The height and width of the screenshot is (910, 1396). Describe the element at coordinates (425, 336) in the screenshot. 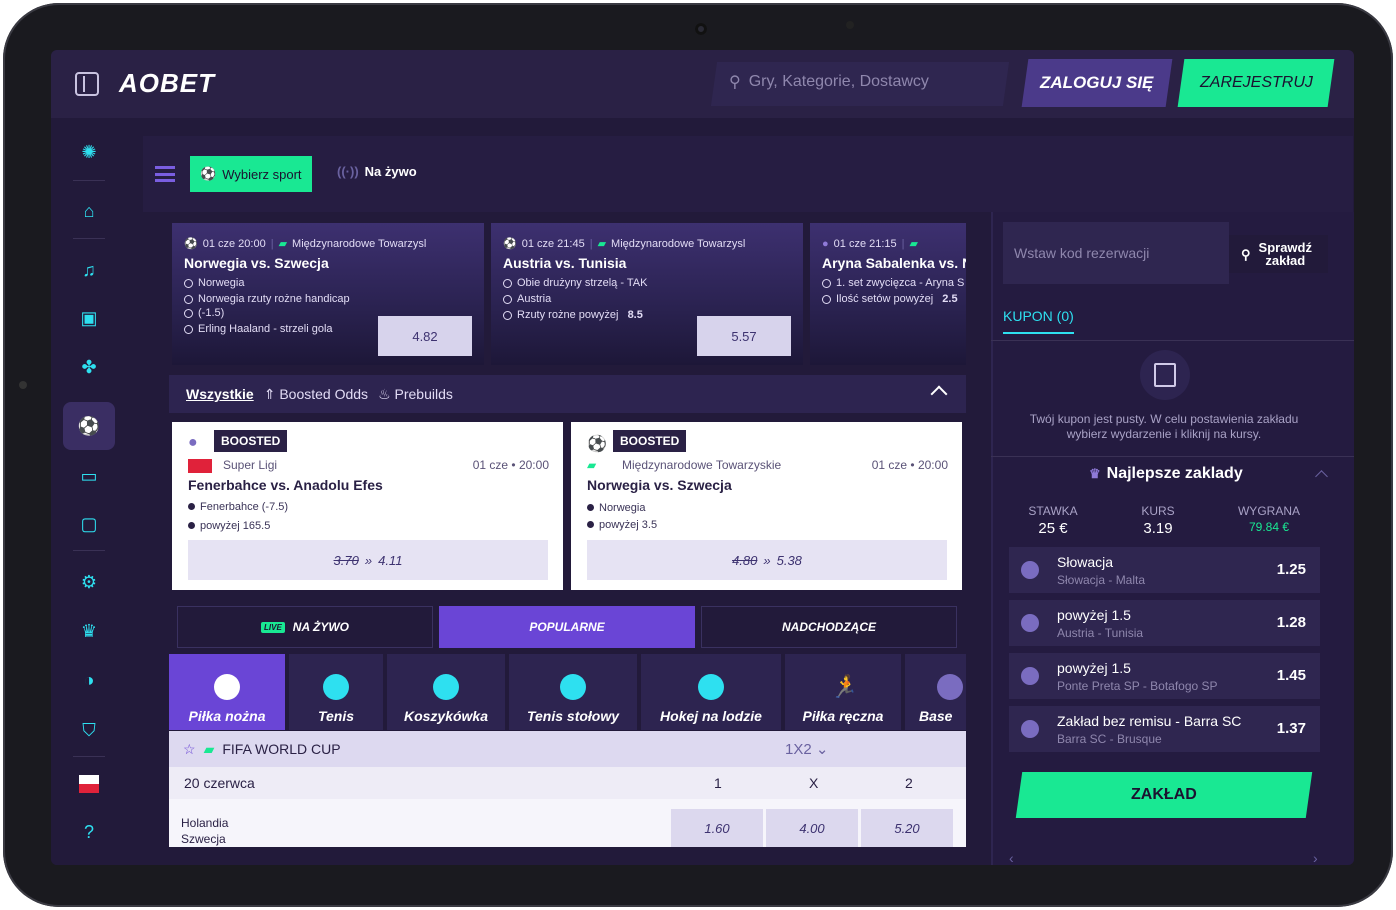

I see `card-odds-button: 4.82` at that location.